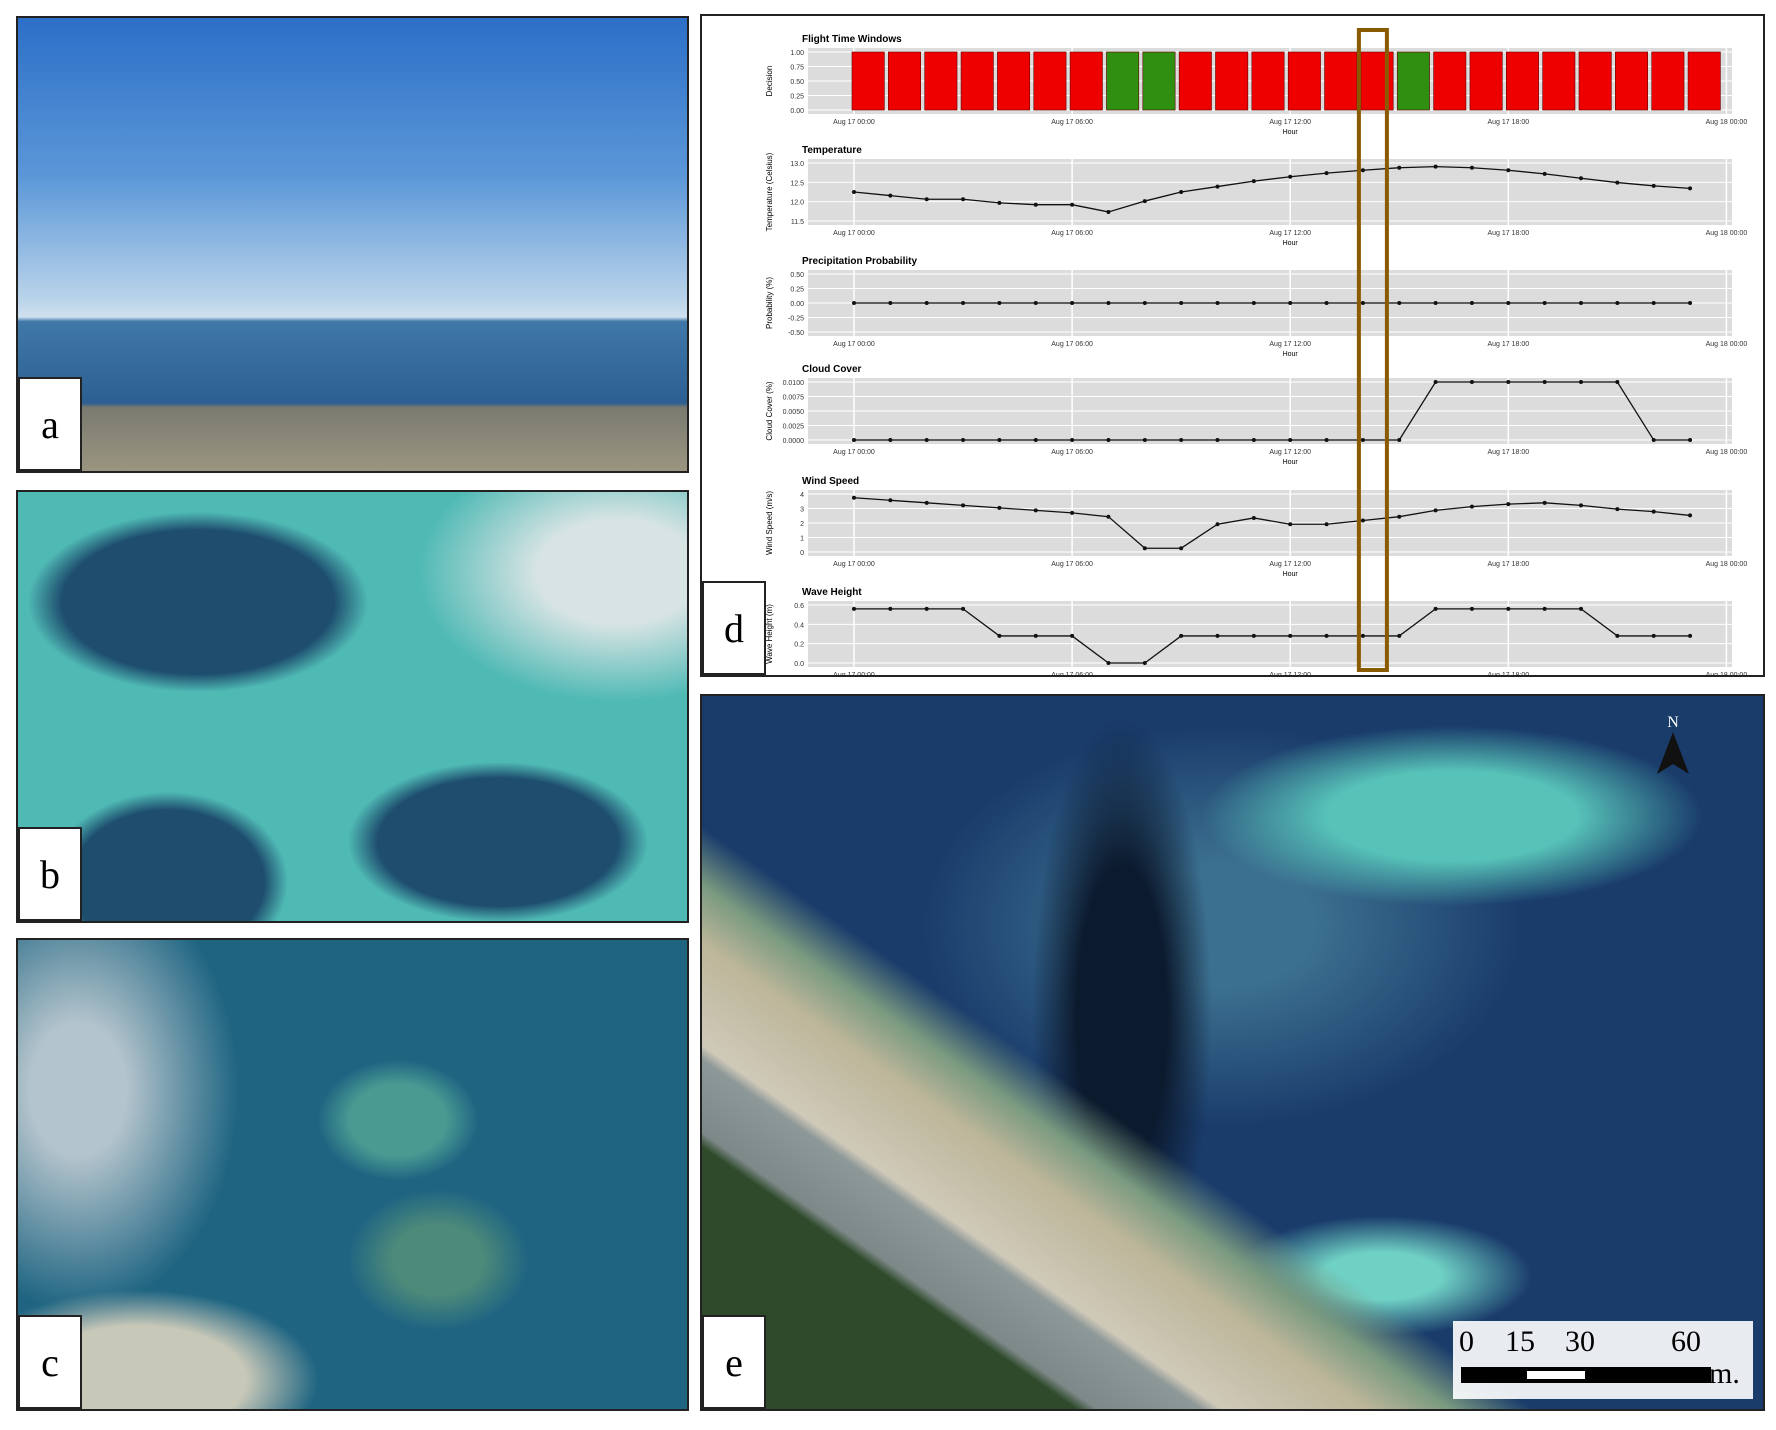 Image resolution: width=1776 pixels, height=1430 pixels. Describe the element at coordinates (796, 319) in the screenshot. I see `y-tick-label: -0.25` at that location.